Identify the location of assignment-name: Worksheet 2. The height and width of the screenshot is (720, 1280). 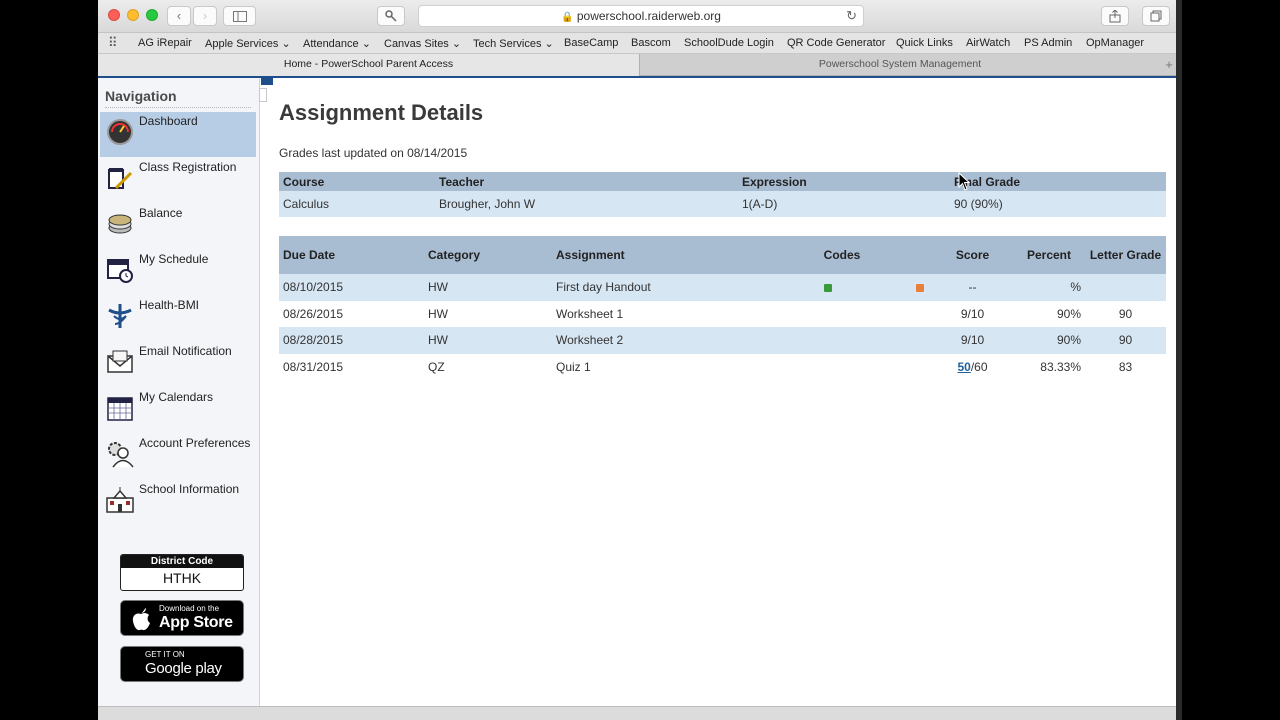
(652, 340).